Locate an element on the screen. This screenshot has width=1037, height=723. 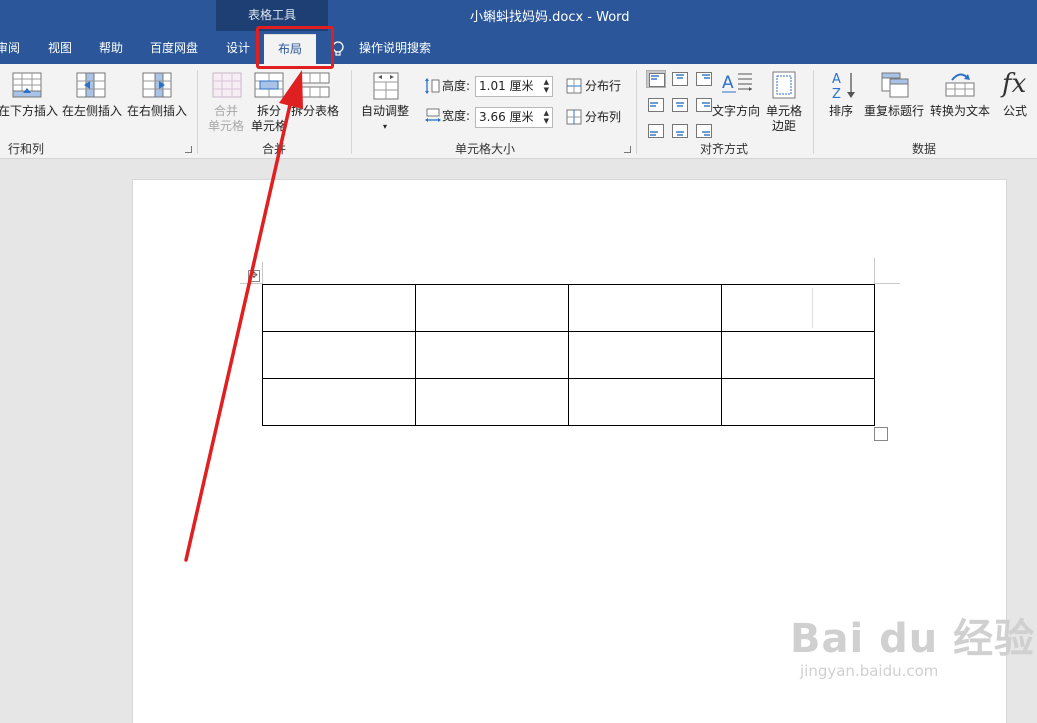
watermark-logo-text: Bai du 经验 is located at coordinates (913, 639).